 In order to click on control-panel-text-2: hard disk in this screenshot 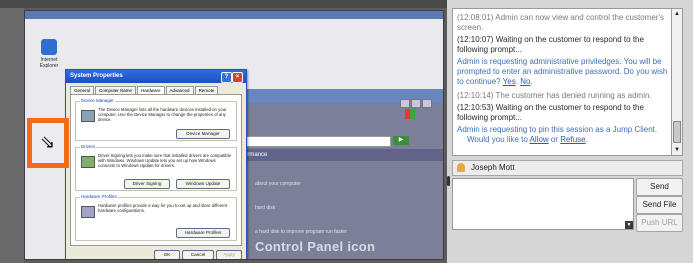, I will do `click(265, 208)`.